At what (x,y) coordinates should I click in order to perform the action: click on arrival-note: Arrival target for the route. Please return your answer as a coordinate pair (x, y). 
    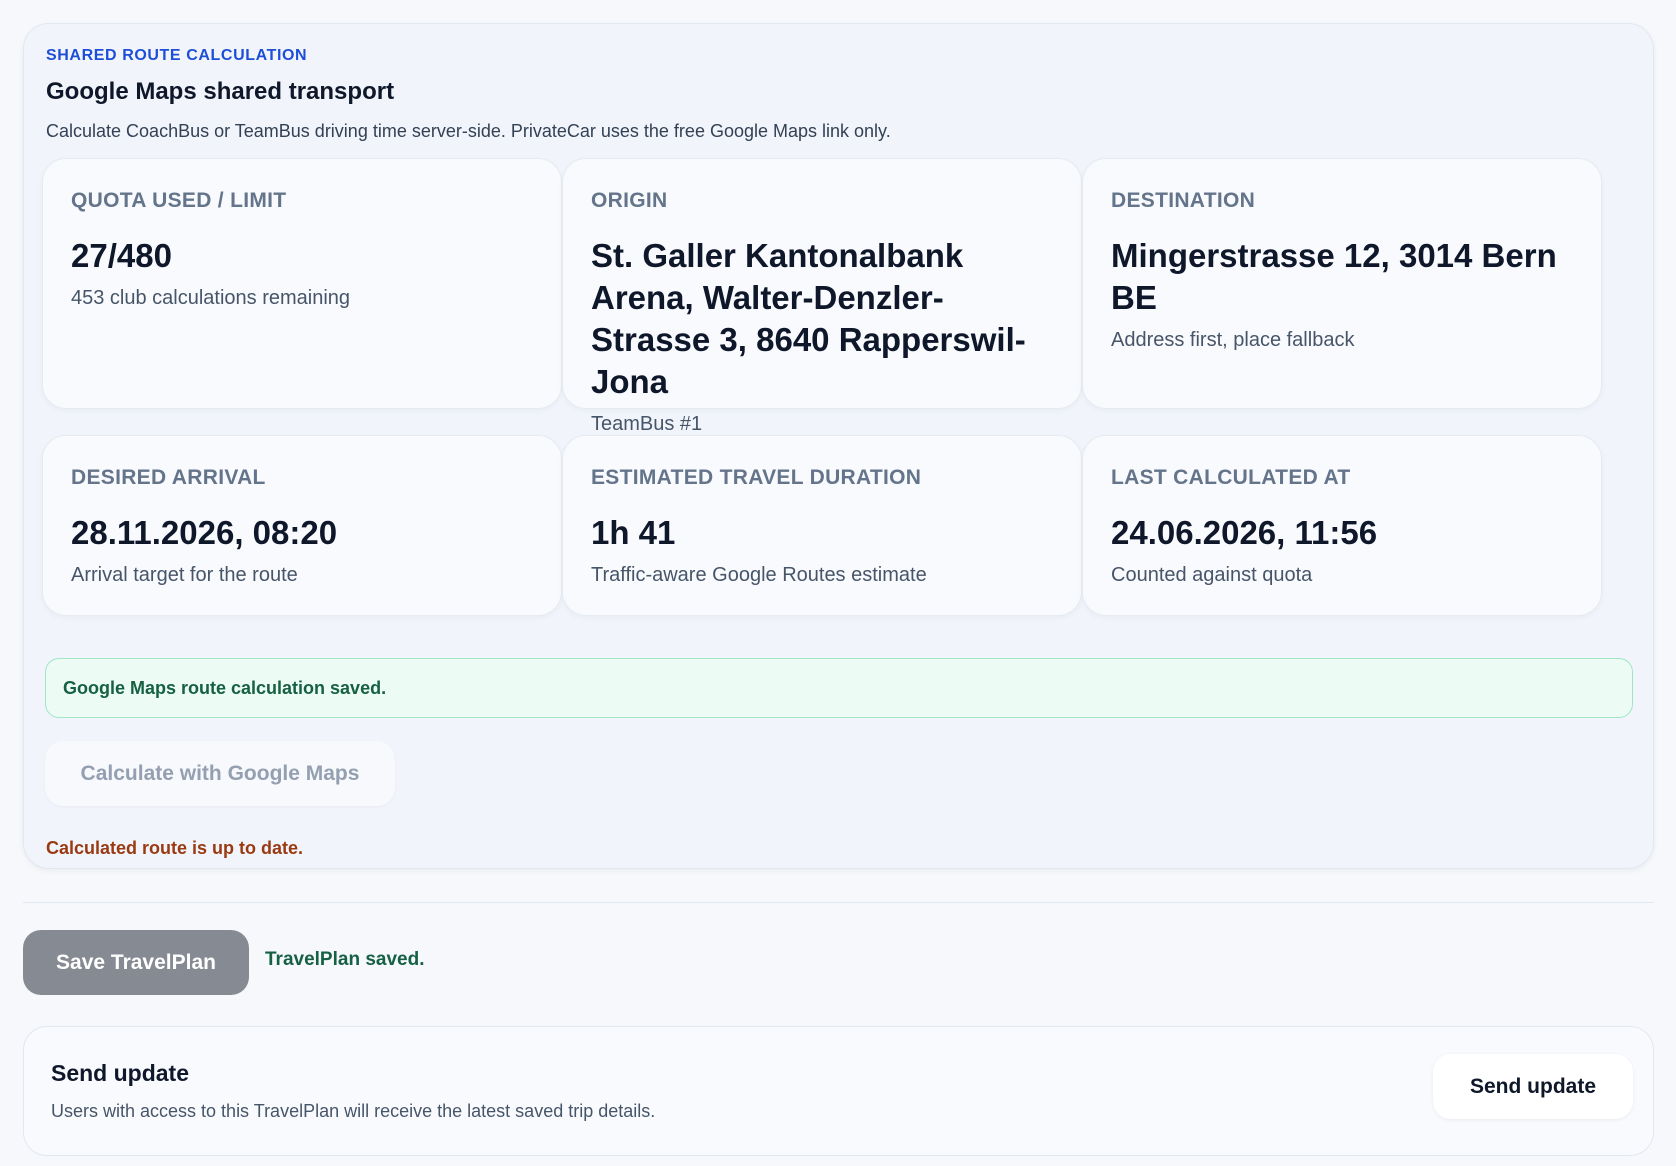
    Looking at the image, I should click on (184, 575).